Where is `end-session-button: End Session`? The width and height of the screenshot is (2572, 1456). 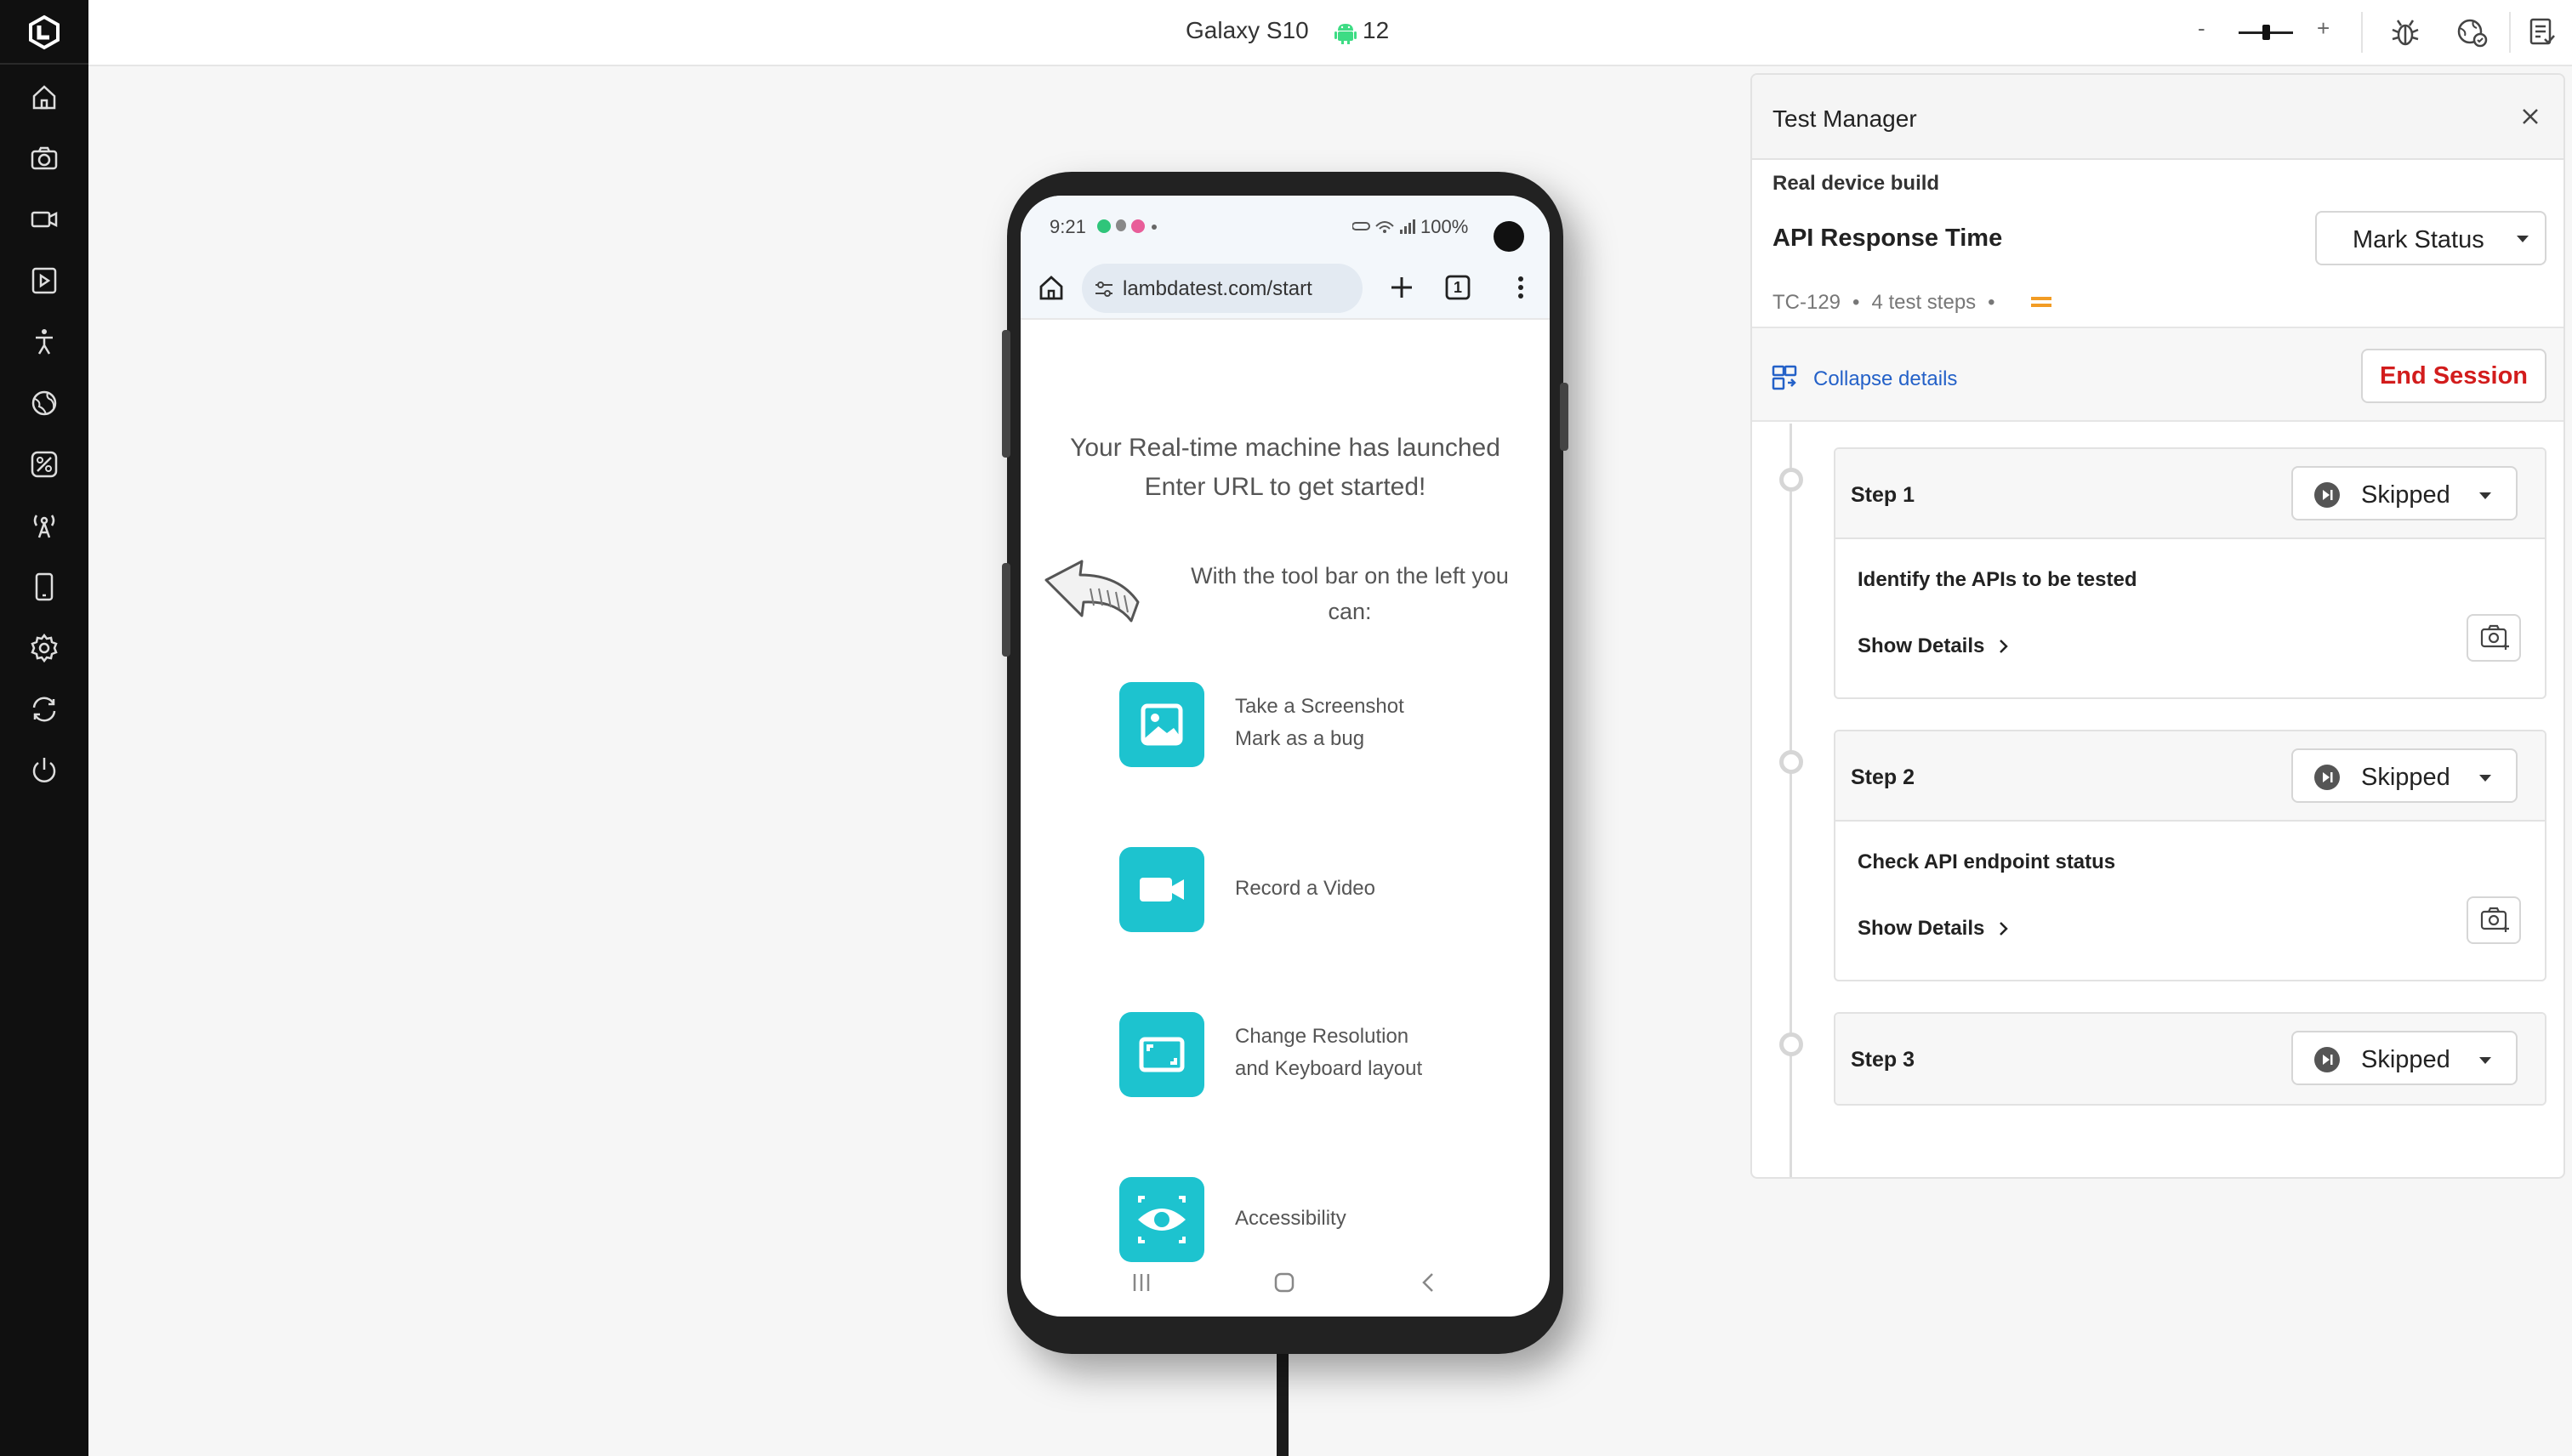
end-session-button: End Session is located at coordinates (2454, 376).